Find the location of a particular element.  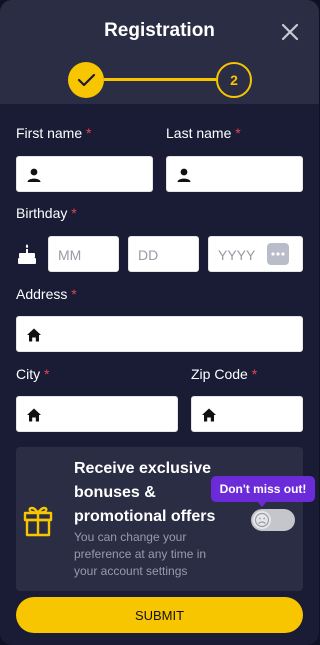

birth-month-field: MM is located at coordinates (83, 254).